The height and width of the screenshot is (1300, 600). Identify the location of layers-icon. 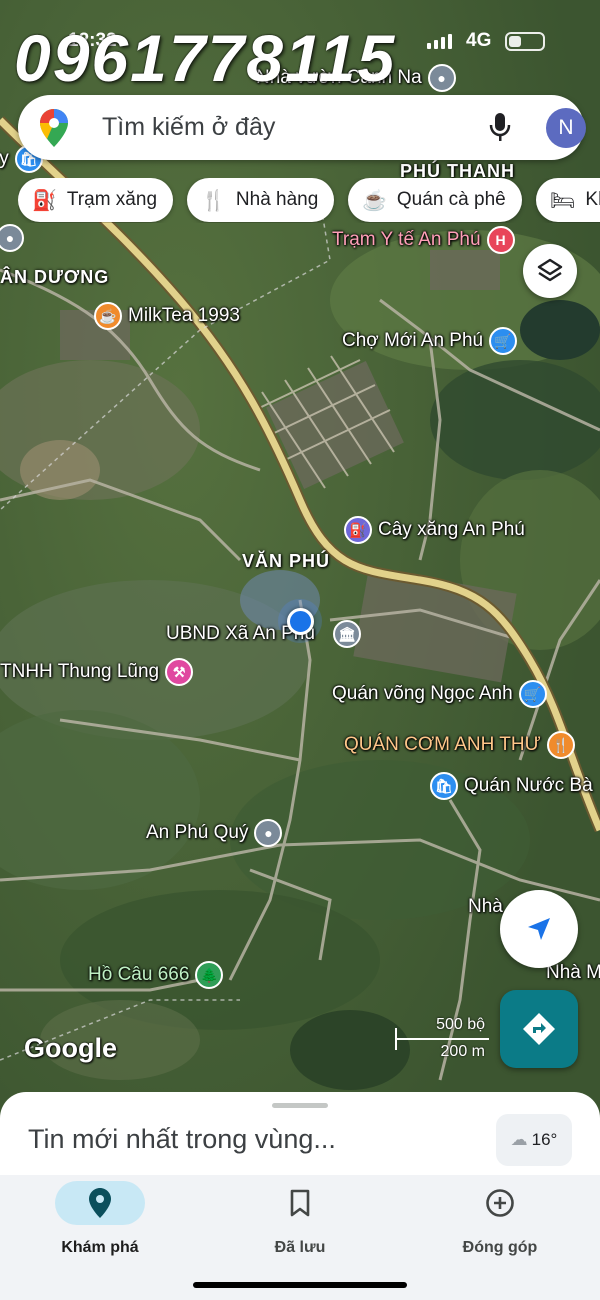
(550, 270).